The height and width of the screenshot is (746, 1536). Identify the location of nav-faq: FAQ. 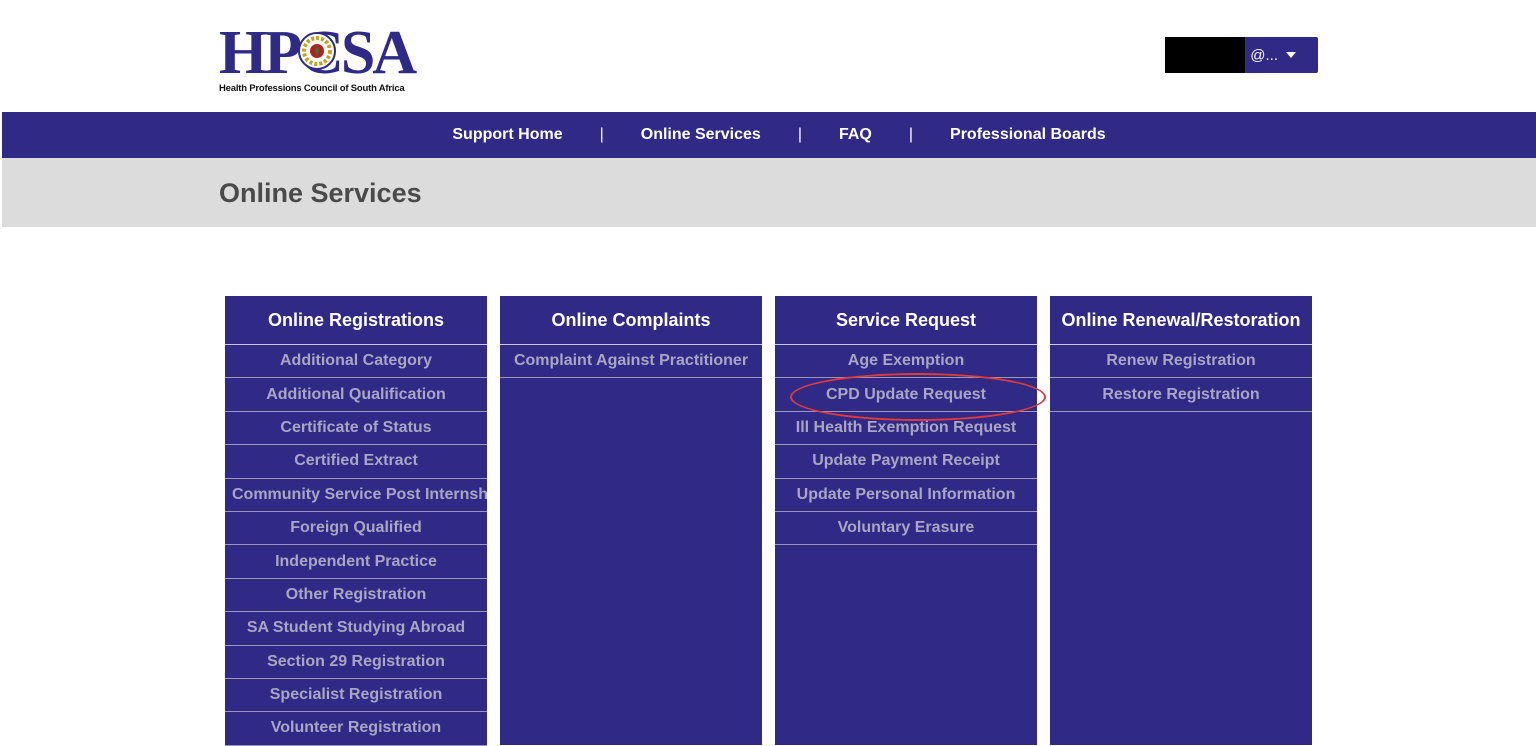
(855, 135).